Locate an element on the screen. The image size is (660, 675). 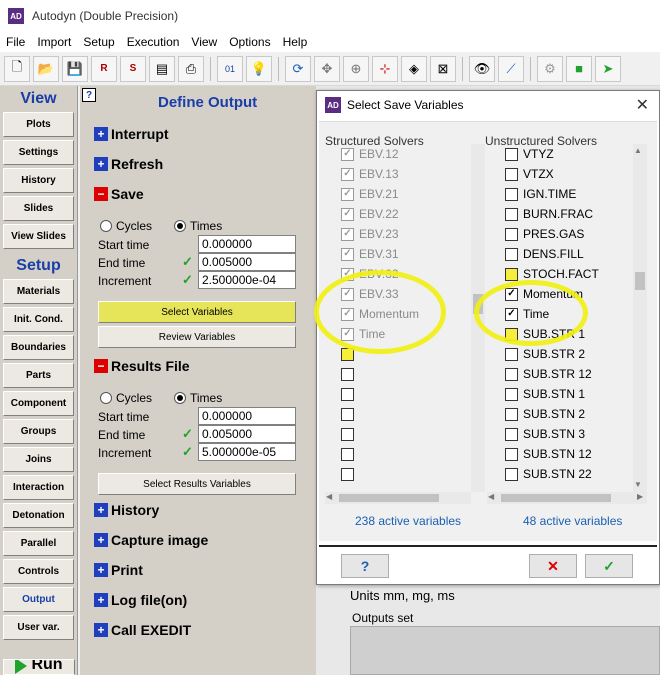
unstructured-item: ✓ Momentum is located at coordinates (567, 294).